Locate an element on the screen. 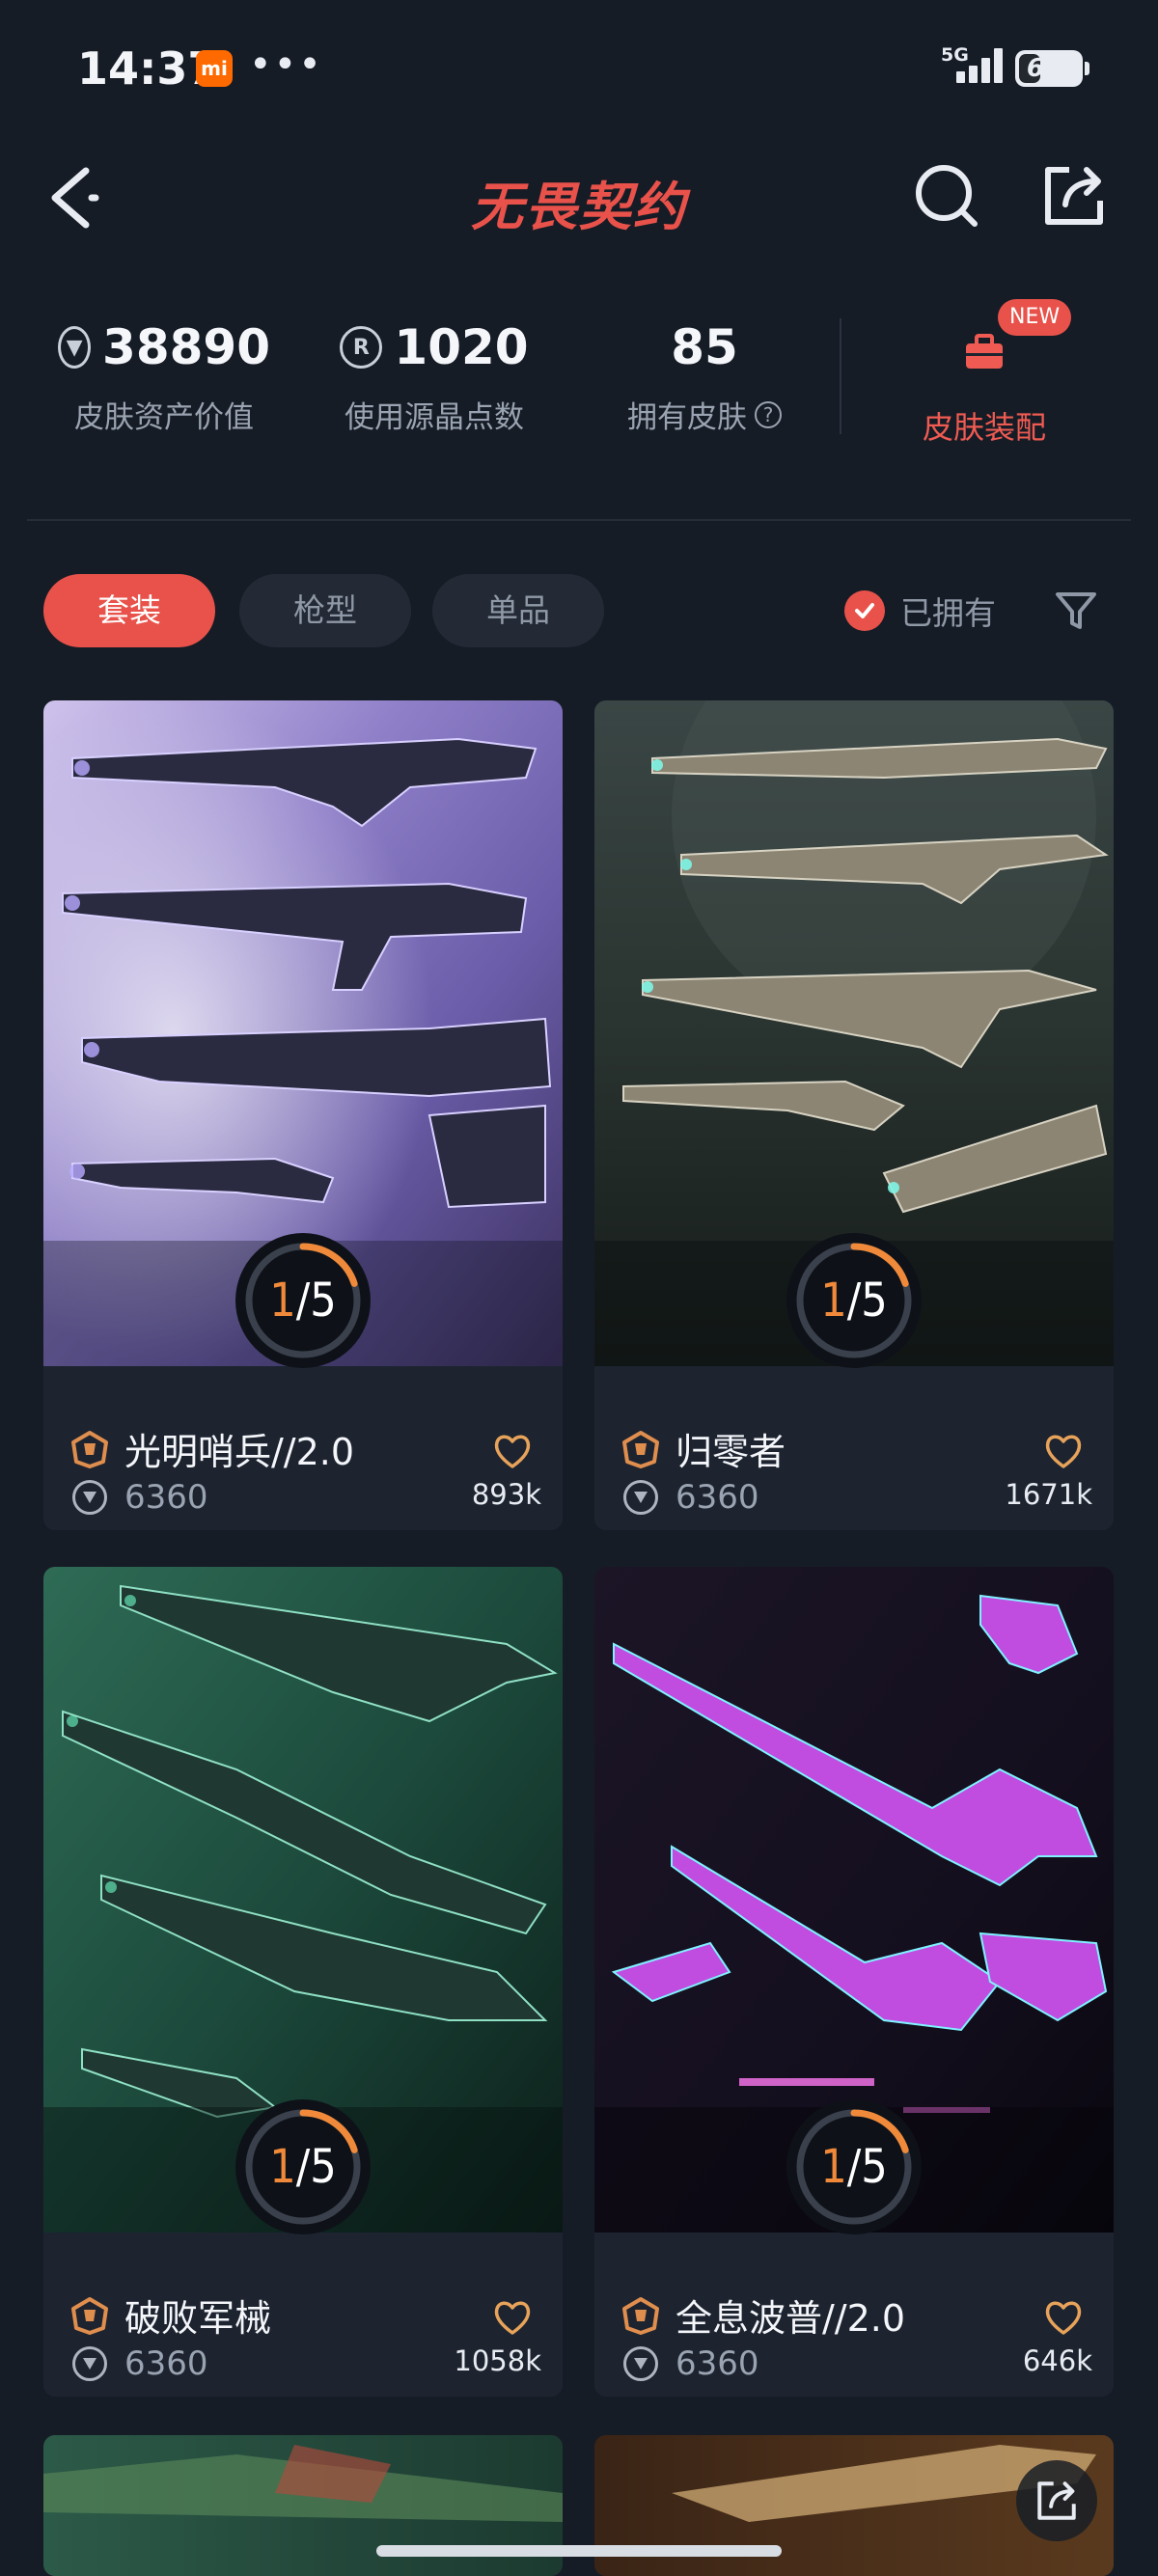 The width and height of the screenshot is (1158, 2576). bundle-card: 1/5 归零者 6360 1671k is located at coordinates (854, 1115).